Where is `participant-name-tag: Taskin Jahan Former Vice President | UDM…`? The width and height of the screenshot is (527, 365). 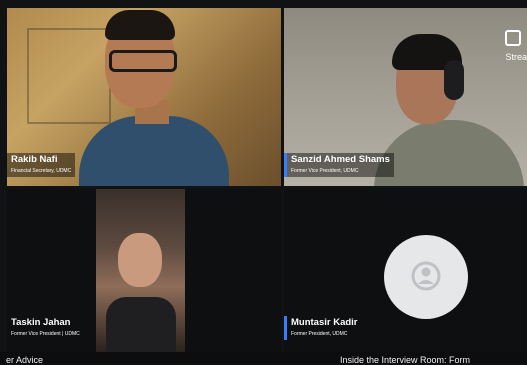
participant-name-tag: Taskin Jahan Former Vice President | UDM… is located at coordinates (45, 328).